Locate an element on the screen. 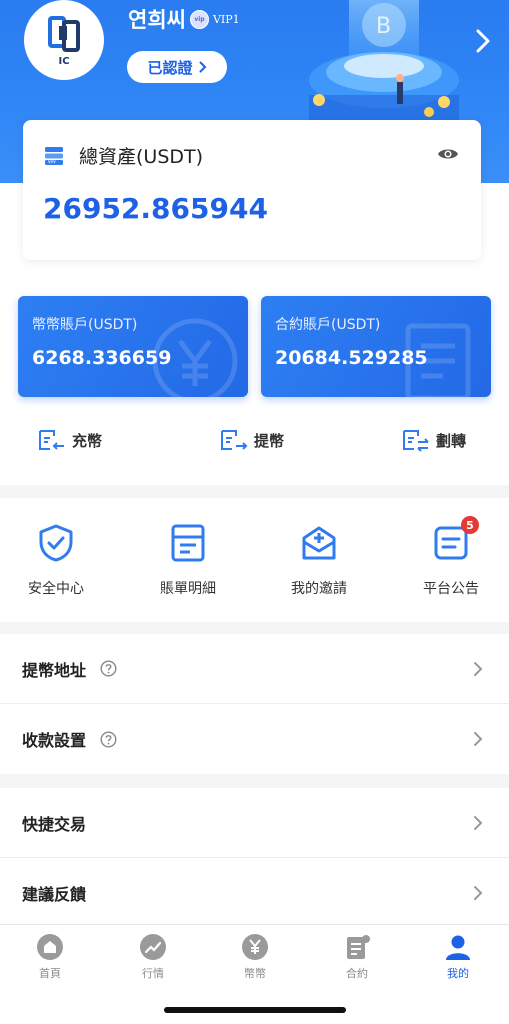  home-icon is located at coordinates (50, 947).